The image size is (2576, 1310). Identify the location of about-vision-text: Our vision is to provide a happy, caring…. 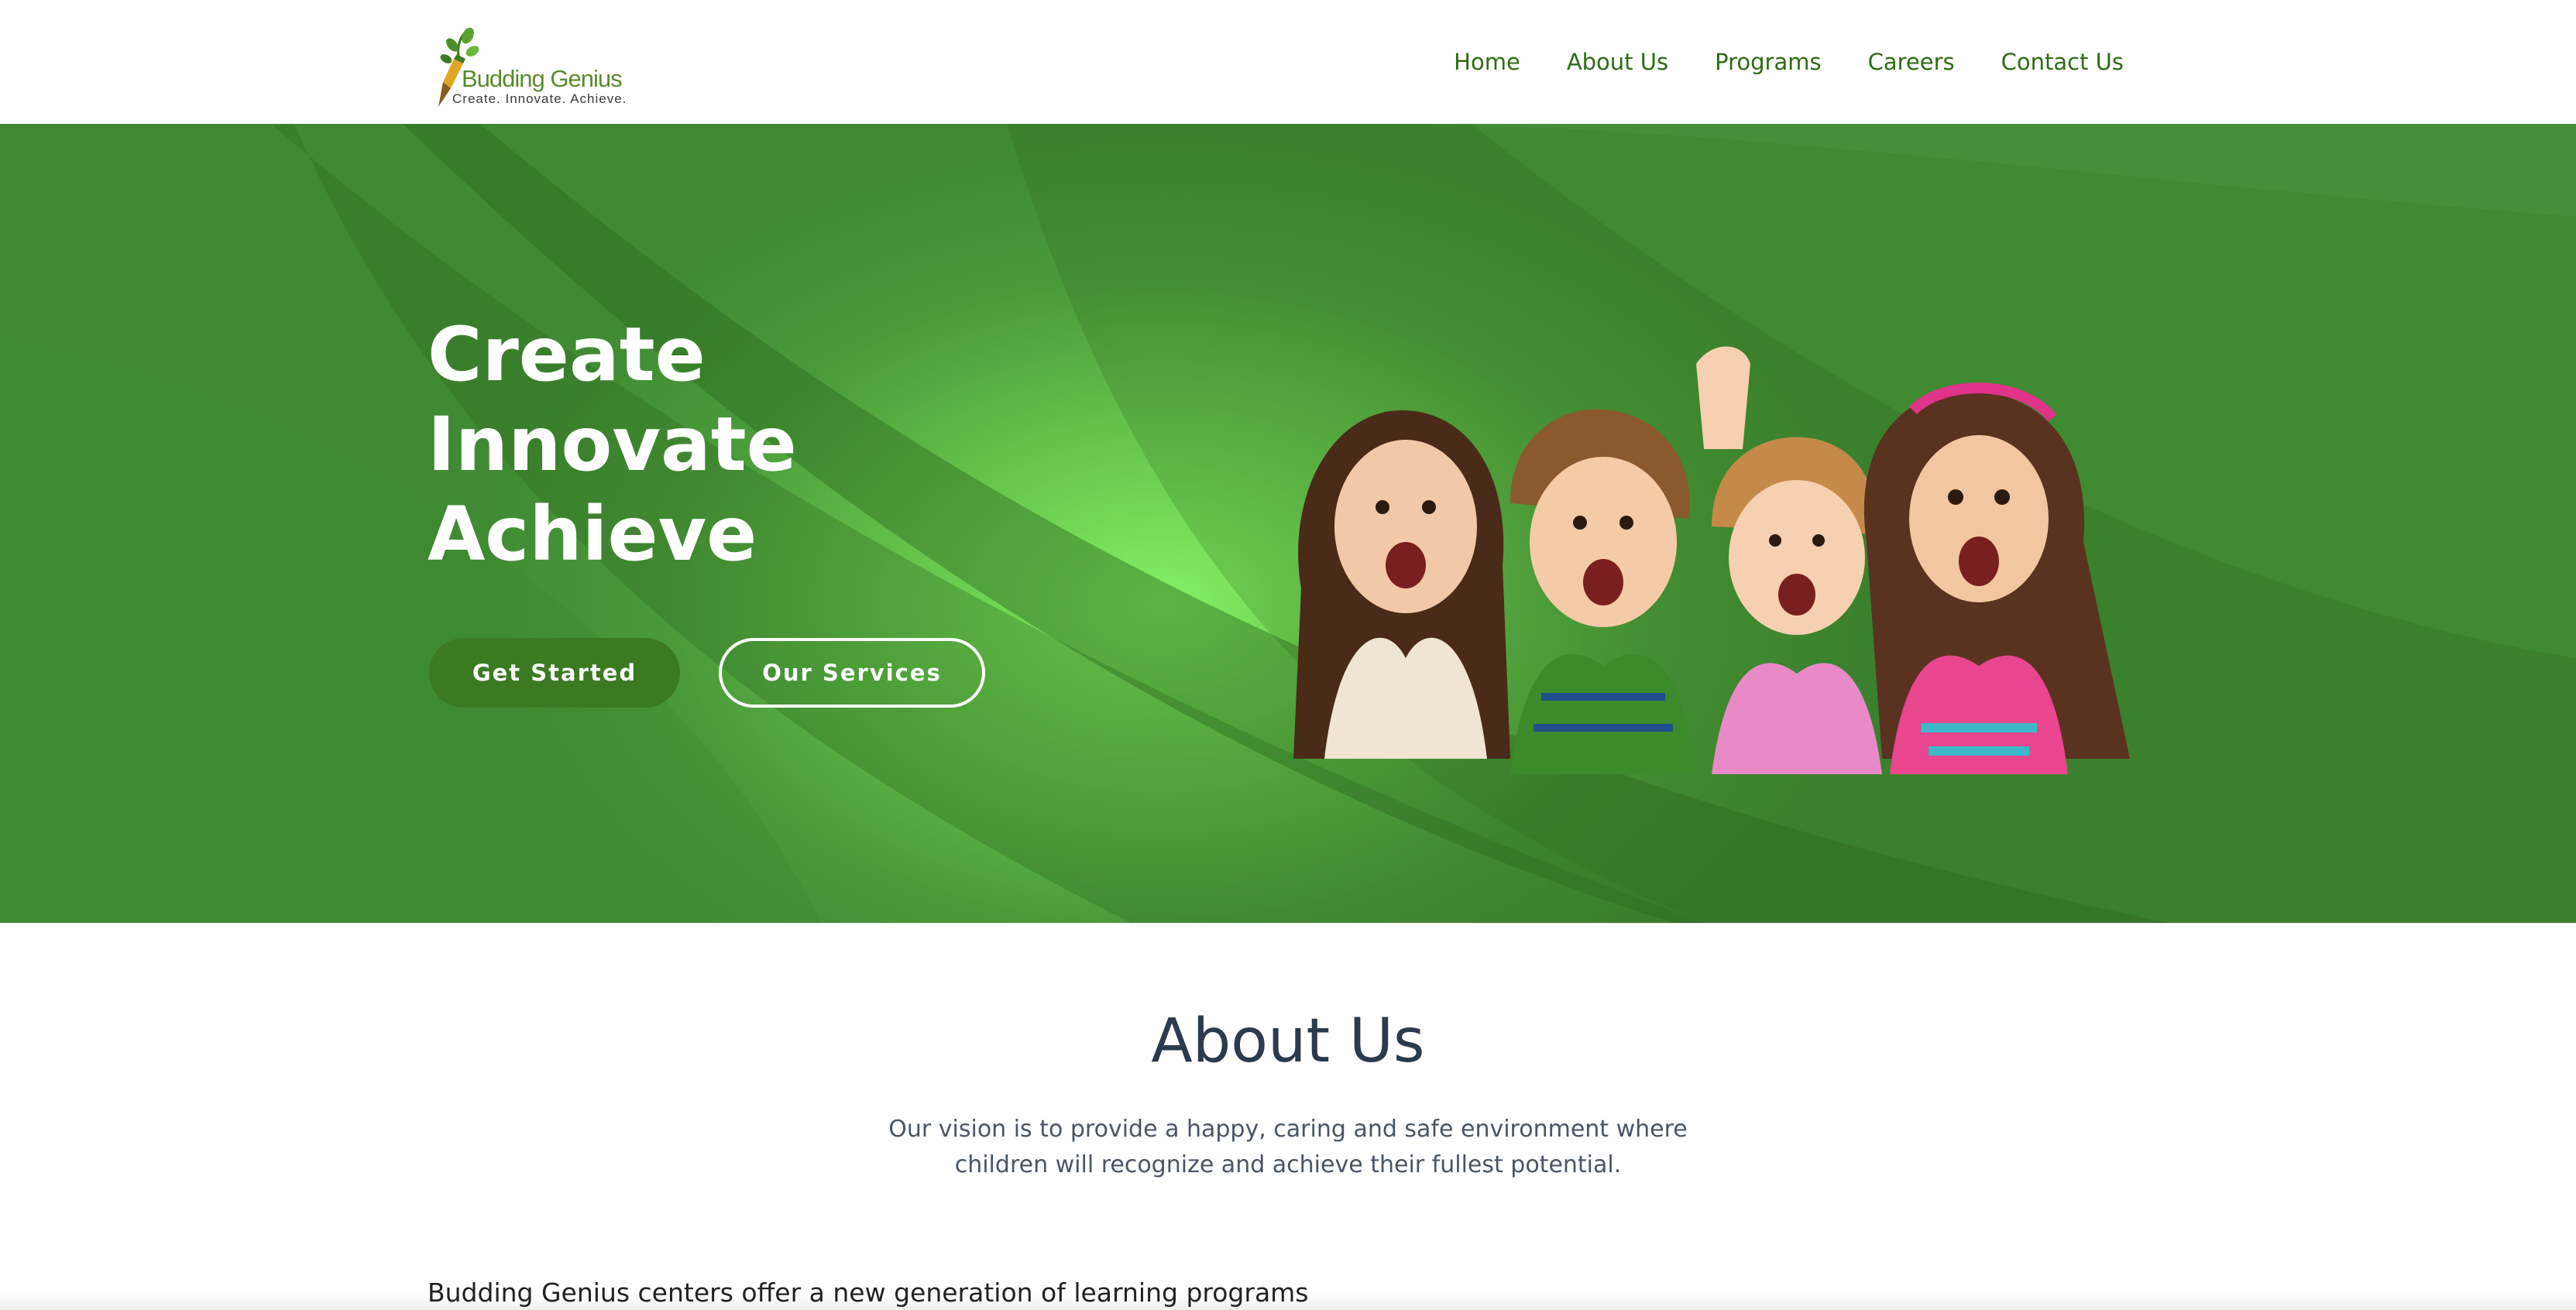
(1288, 1147).